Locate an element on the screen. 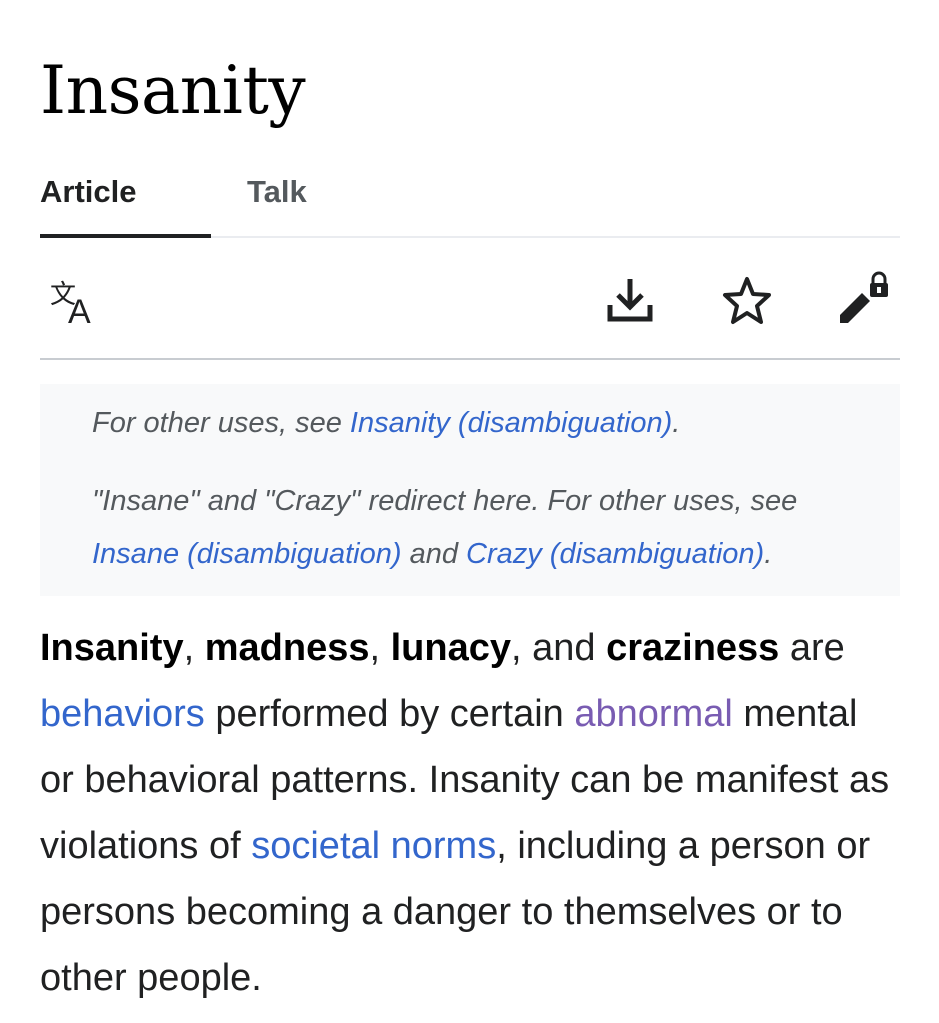 This screenshot has width=939, height=1023. bold-term: madness is located at coordinates (287, 648).